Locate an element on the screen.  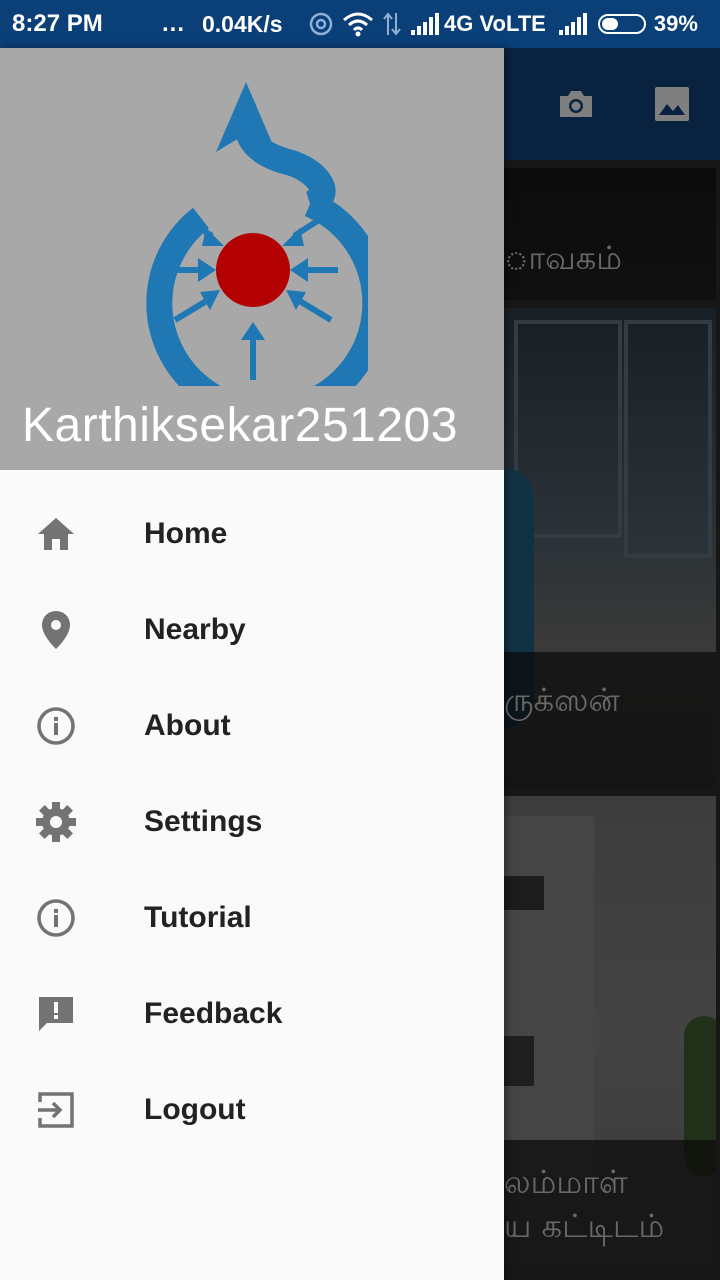
status-bar: 8:27 PM ... 0.04K/s 4G VoLTE 39% is located at coordinates (360, 24).